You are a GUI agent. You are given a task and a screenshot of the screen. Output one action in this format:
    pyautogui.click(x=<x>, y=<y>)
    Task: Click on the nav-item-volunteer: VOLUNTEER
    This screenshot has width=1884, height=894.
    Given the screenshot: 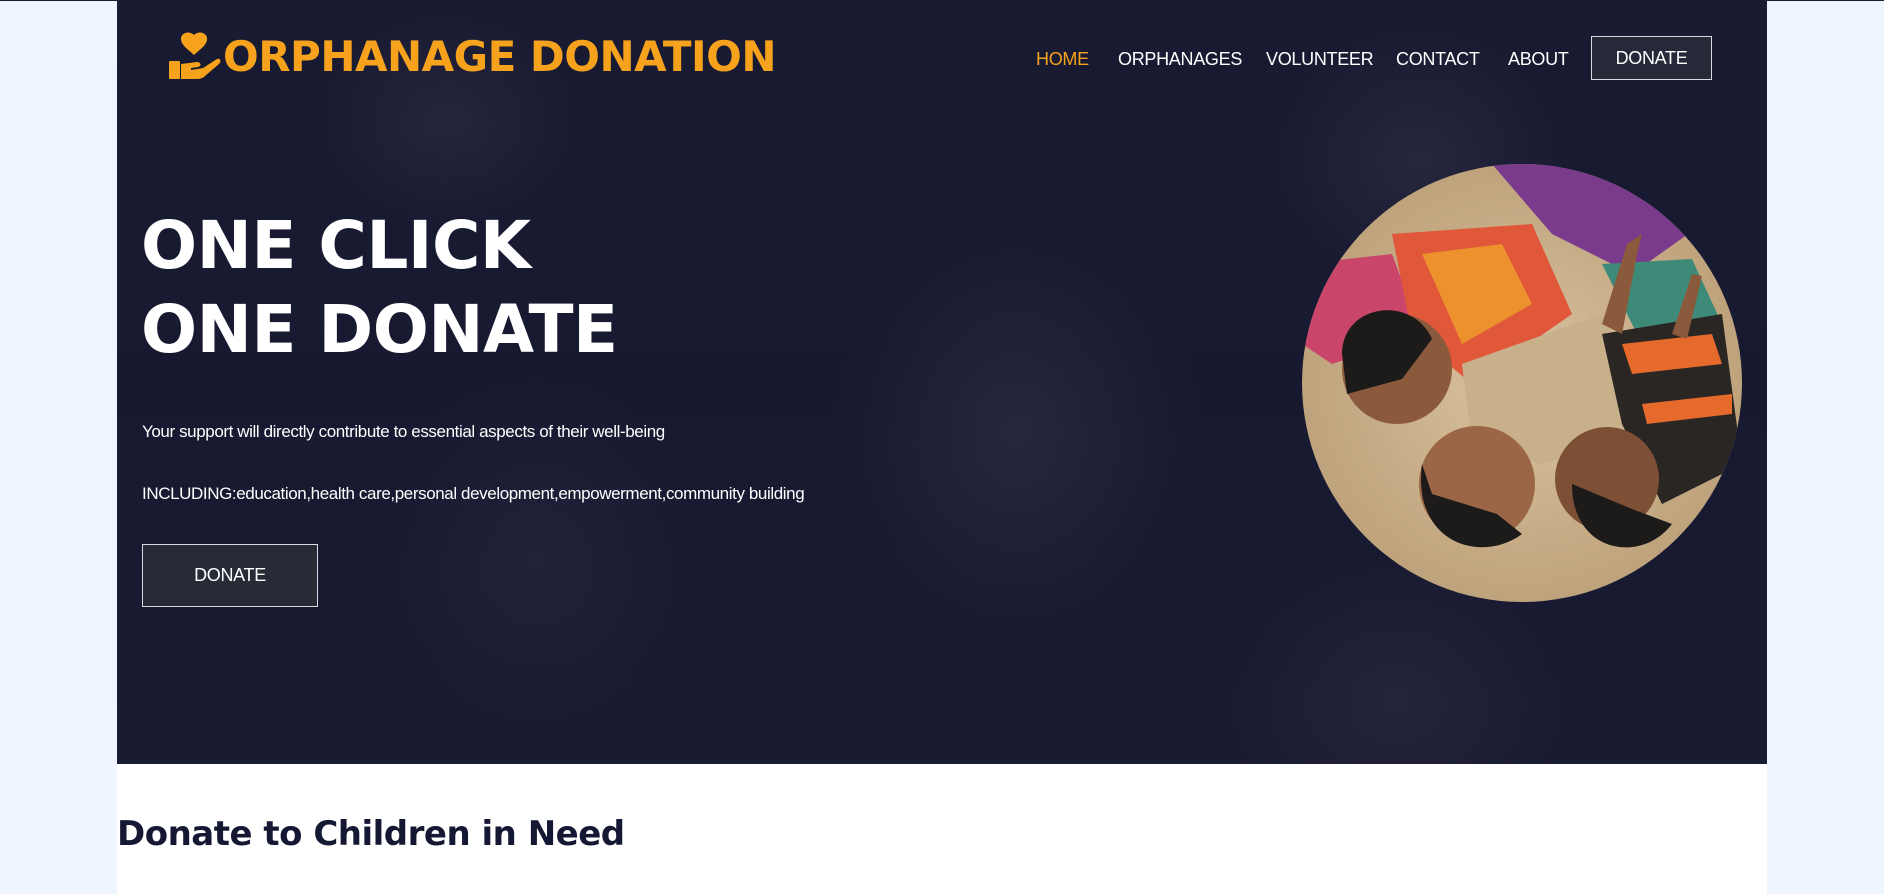 What is the action you would take?
    pyautogui.click(x=1320, y=59)
    